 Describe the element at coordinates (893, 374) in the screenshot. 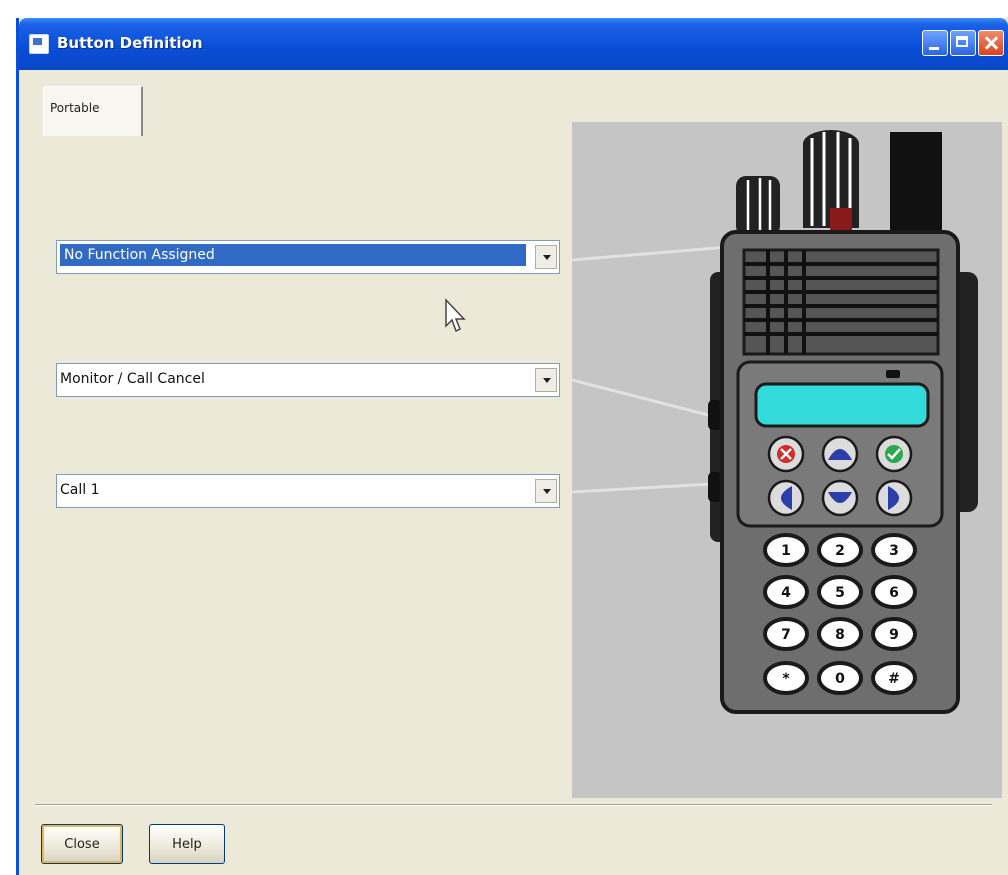

I see `status-led` at that location.